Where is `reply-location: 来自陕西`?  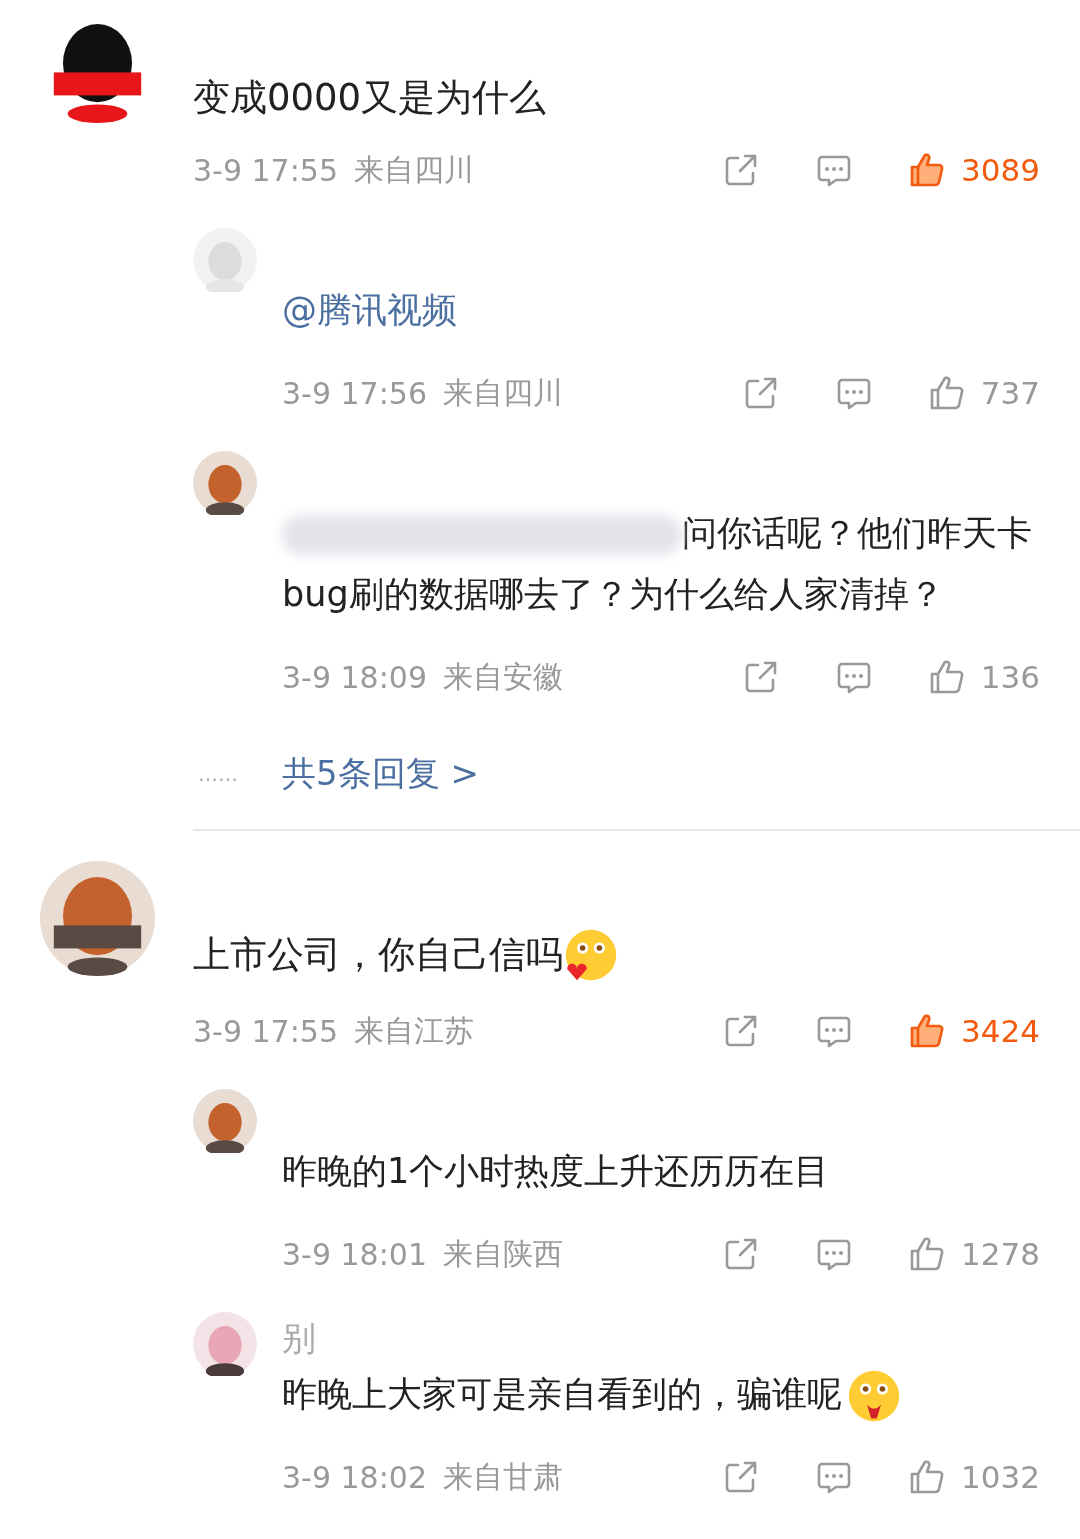
reply-location: 来自陕西 is located at coordinates (503, 1253).